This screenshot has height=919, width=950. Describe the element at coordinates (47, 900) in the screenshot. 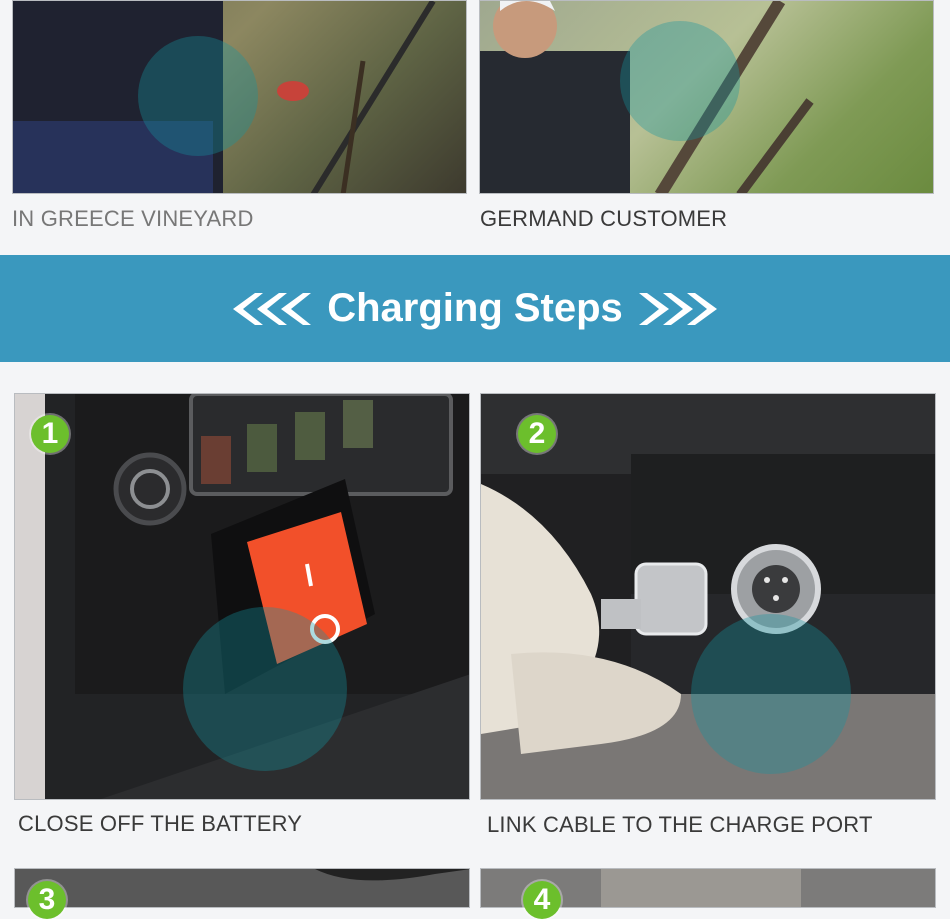

I see `step-3-badge: 3` at that location.